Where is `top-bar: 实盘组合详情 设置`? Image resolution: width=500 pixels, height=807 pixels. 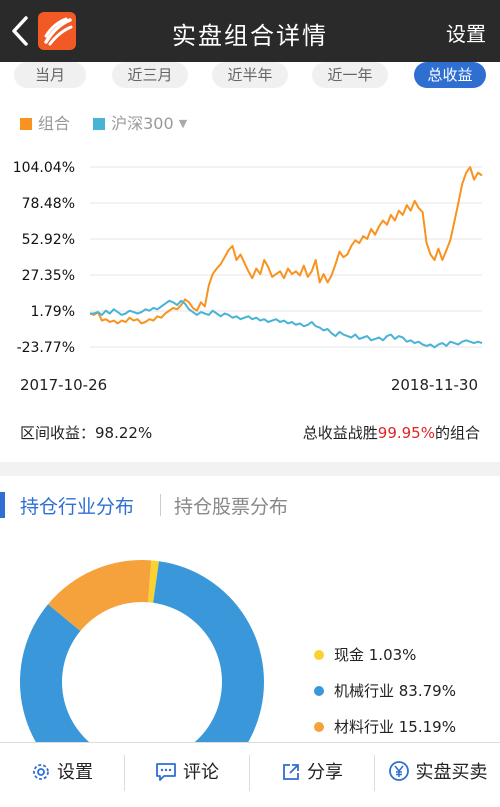 top-bar: 实盘组合详情 设置 is located at coordinates (250, 31).